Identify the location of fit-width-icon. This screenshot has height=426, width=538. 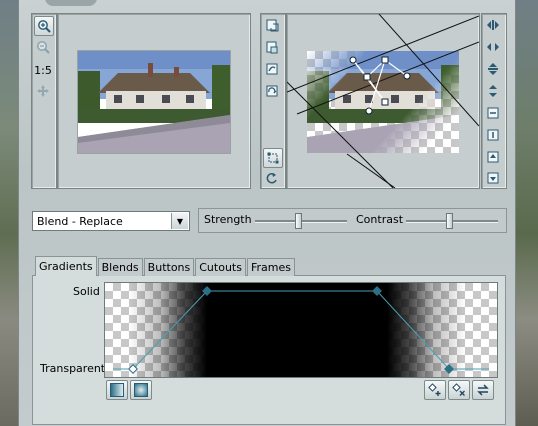
(493, 113).